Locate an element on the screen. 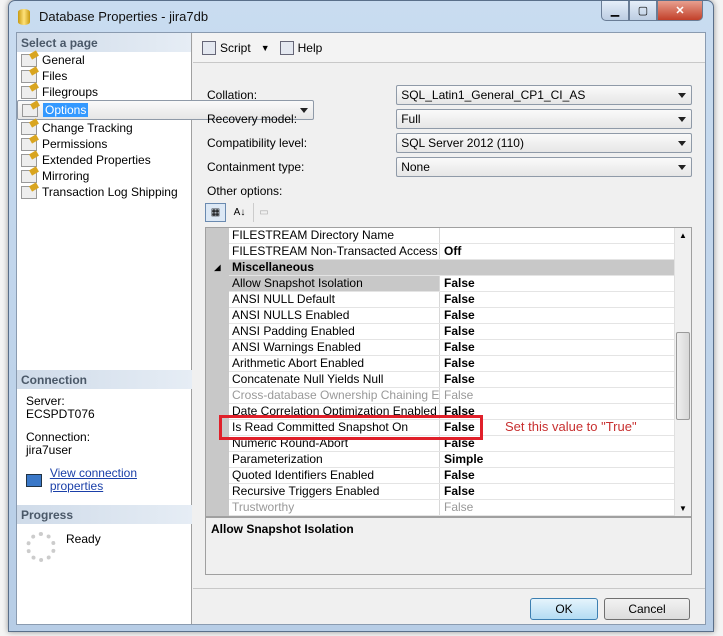 The width and height of the screenshot is (723, 636). select-page-header: Select a page is located at coordinates (104, 42).